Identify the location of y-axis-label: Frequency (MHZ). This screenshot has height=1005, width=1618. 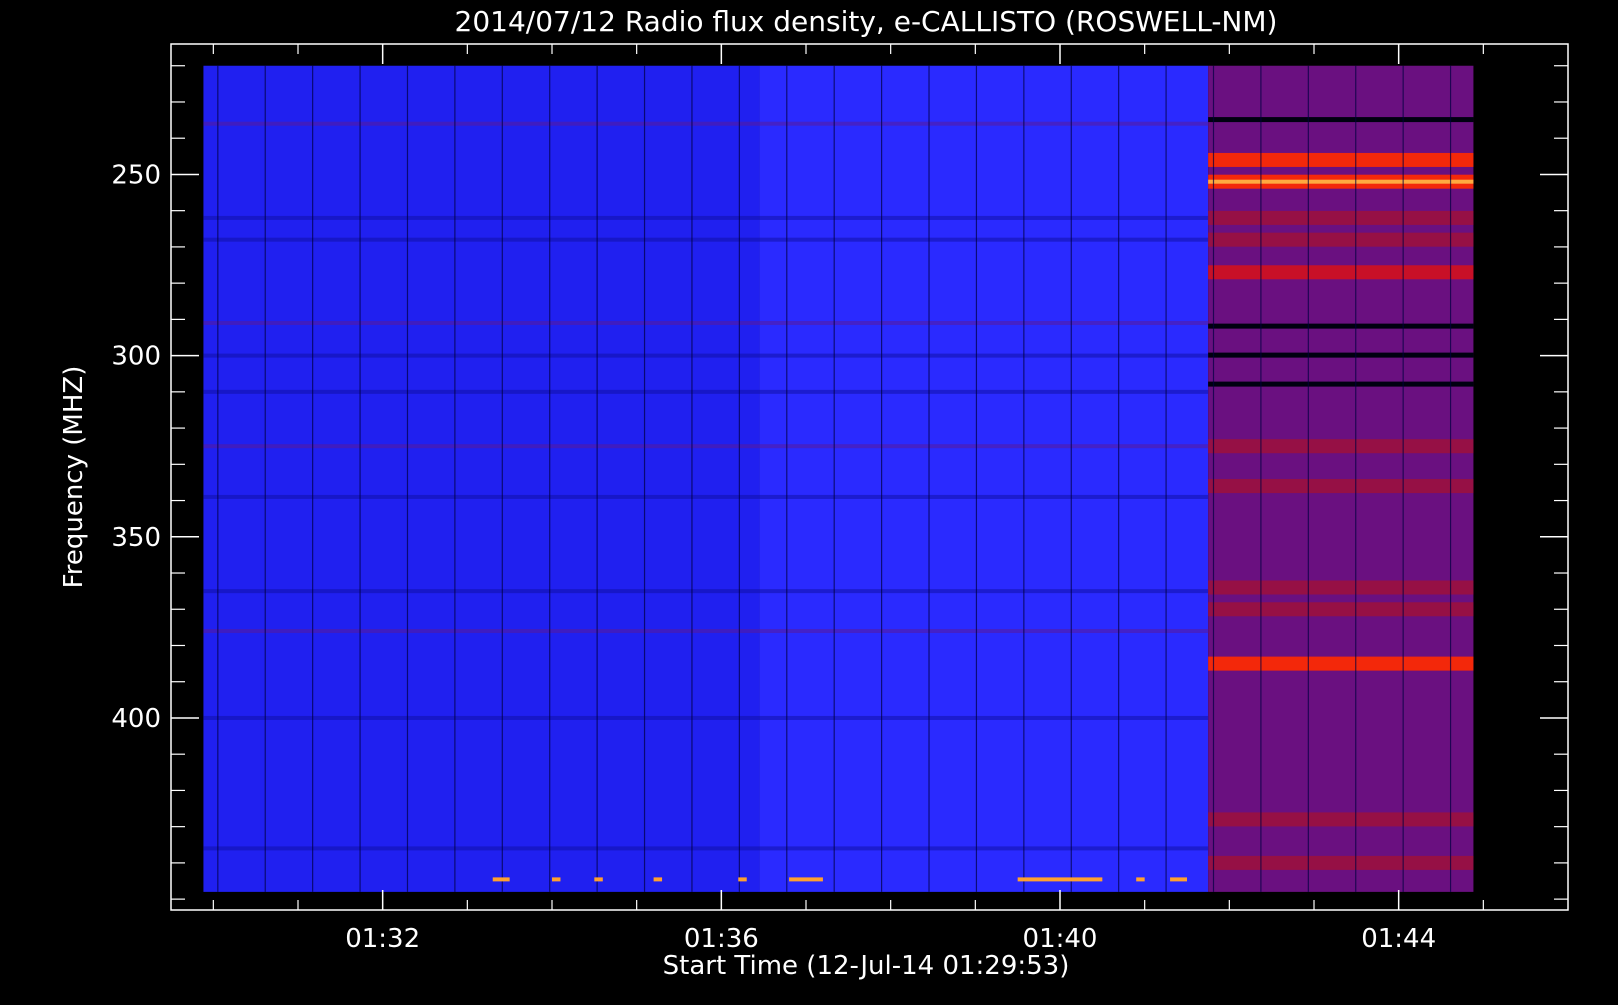
(74, 477).